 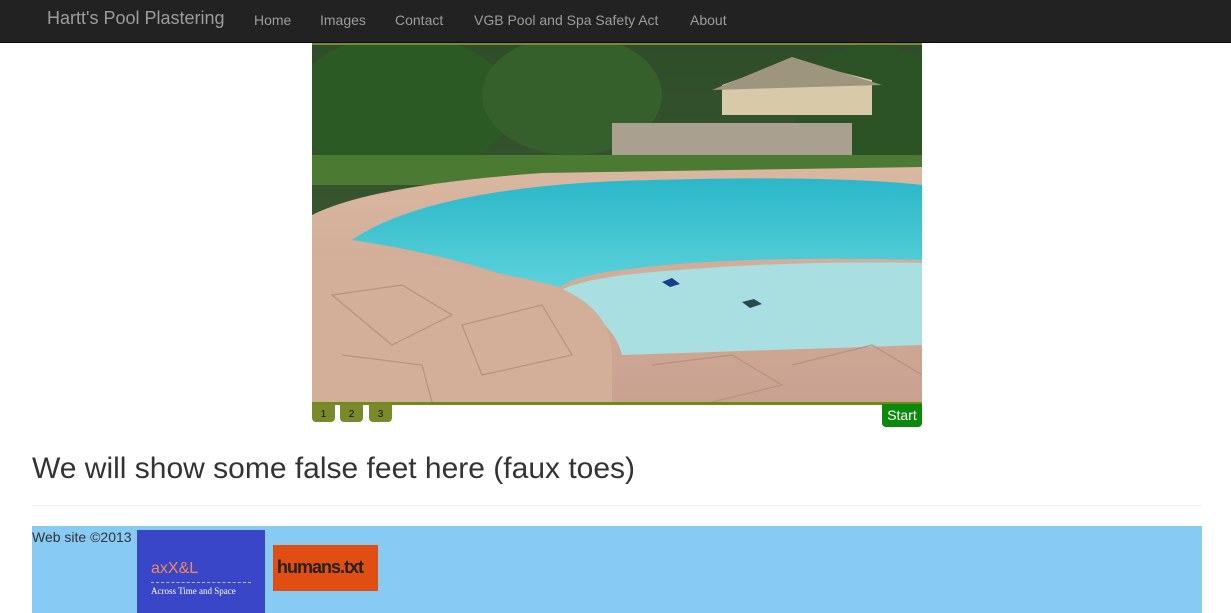 I want to click on nav-vgb-act: VGB Pool and Spa Safety Act, so click(x=566, y=20).